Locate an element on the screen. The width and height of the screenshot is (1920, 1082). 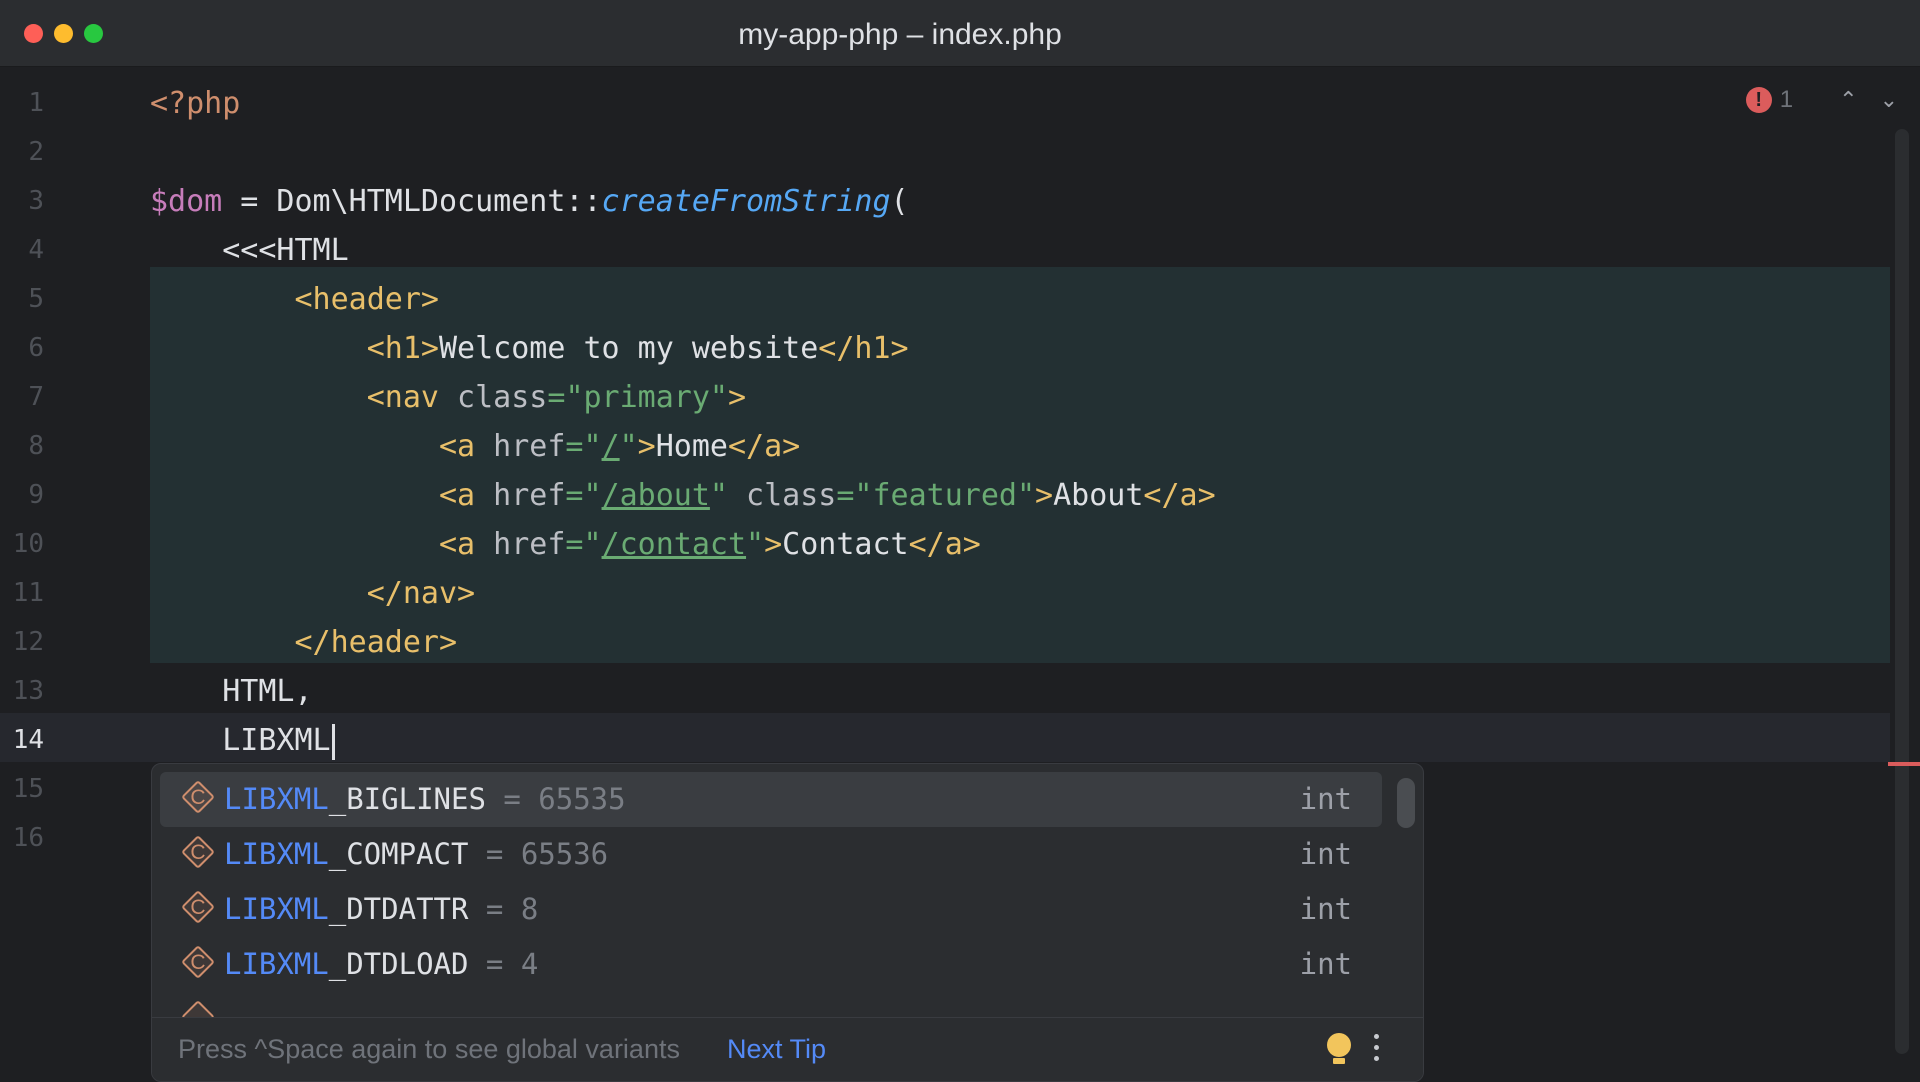
line-number: 9 is located at coordinates (36, 495).